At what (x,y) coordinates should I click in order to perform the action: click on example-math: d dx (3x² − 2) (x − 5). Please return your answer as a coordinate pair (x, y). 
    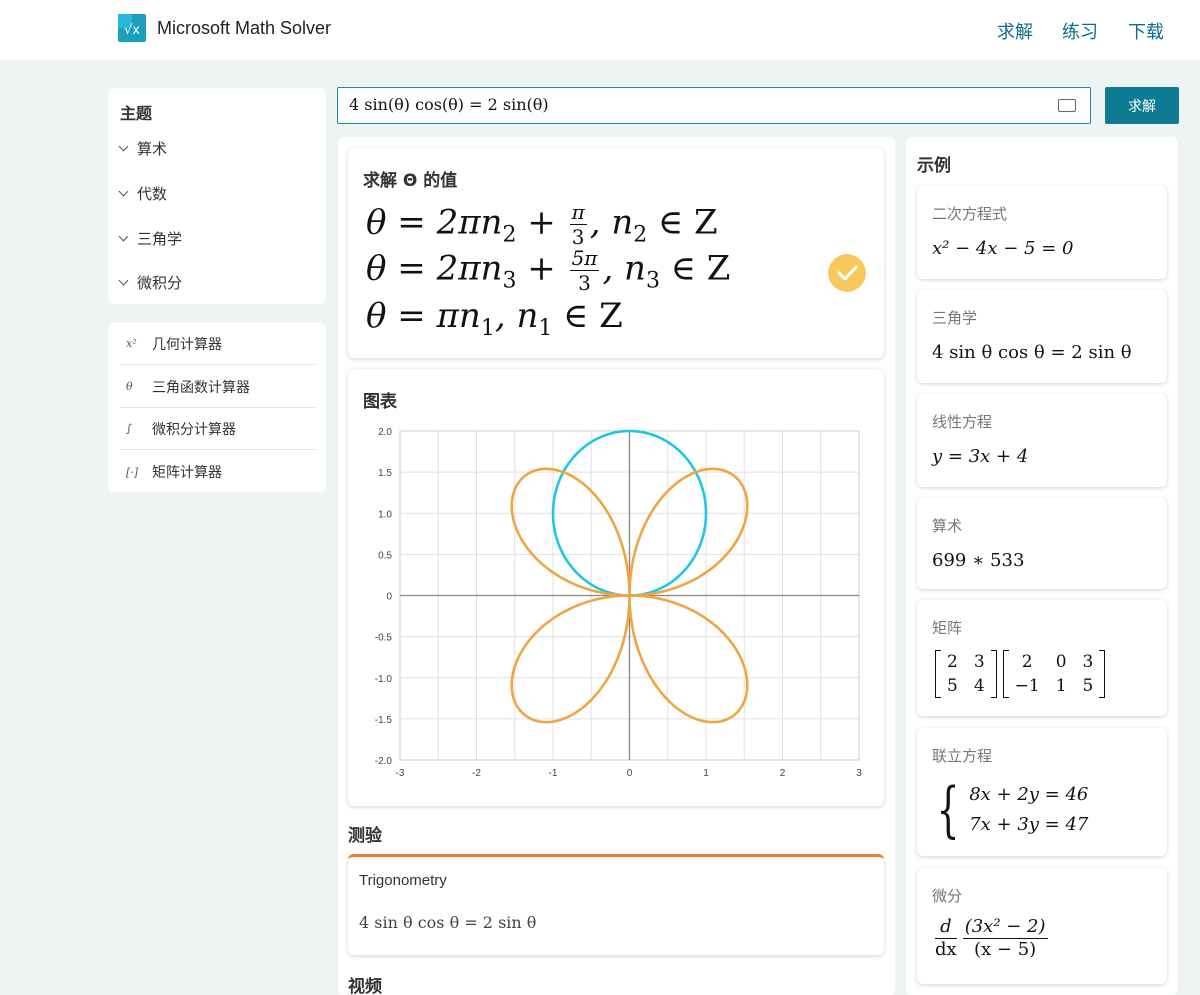
    Looking at the image, I should click on (991, 938).